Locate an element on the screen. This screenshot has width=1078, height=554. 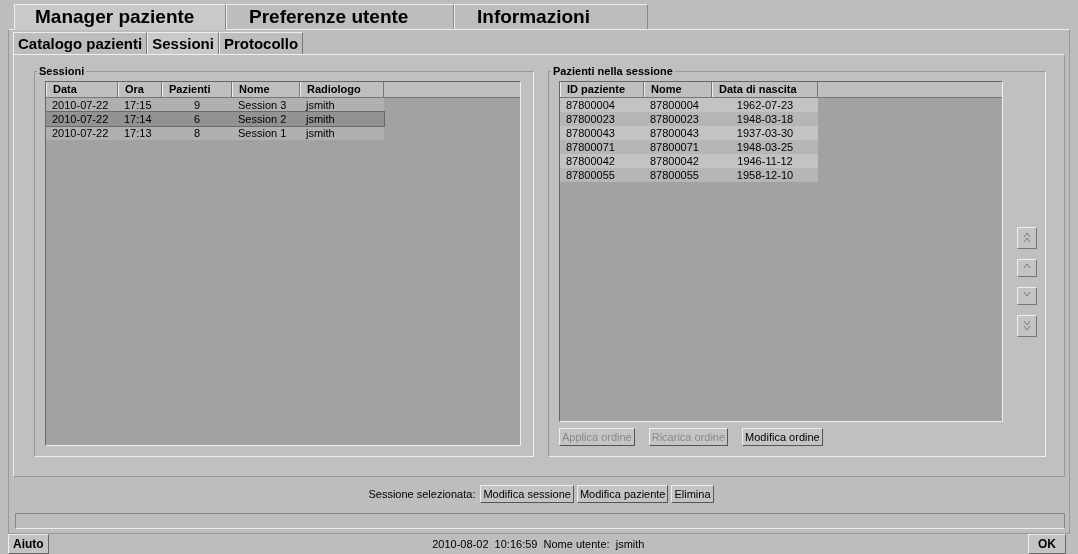
session-row: 2010-07-22 17:15 9 Session 3 jsmith is located at coordinates (283, 105).